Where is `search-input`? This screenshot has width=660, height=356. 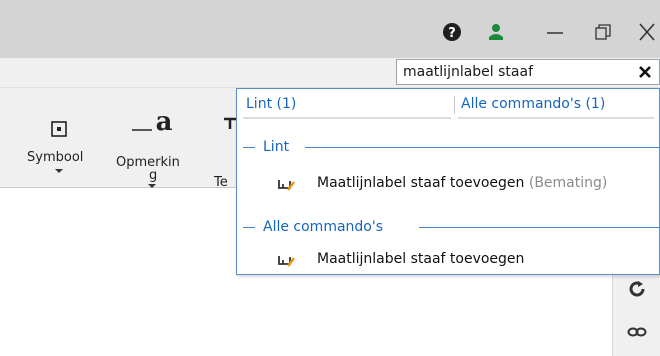 search-input is located at coordinates (513, 72).